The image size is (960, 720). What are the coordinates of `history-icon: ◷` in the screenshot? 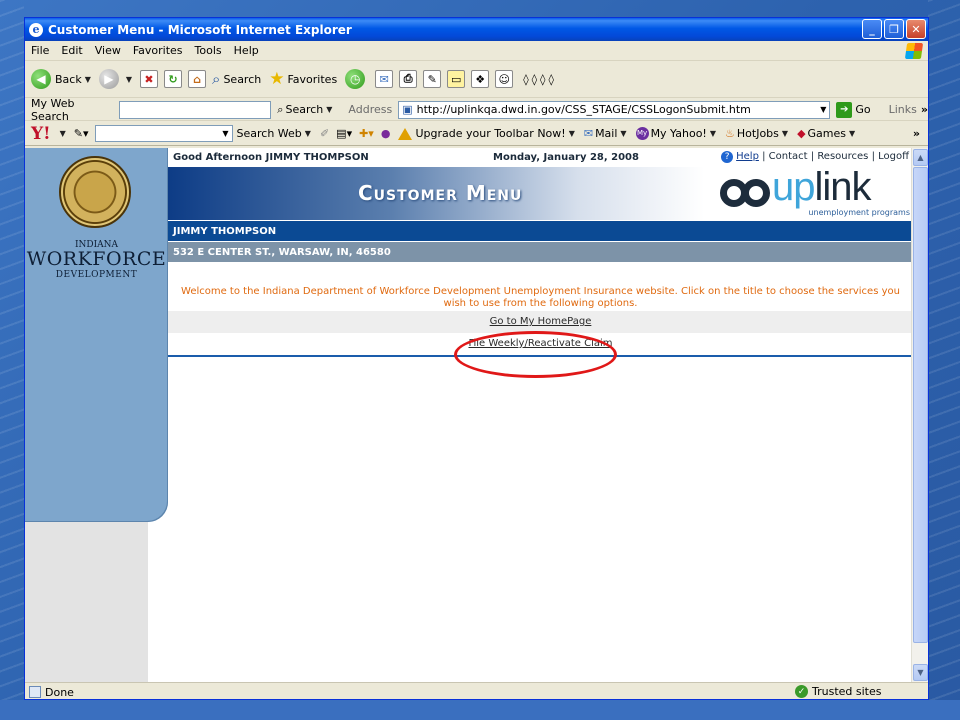 It's located at (355, 79).